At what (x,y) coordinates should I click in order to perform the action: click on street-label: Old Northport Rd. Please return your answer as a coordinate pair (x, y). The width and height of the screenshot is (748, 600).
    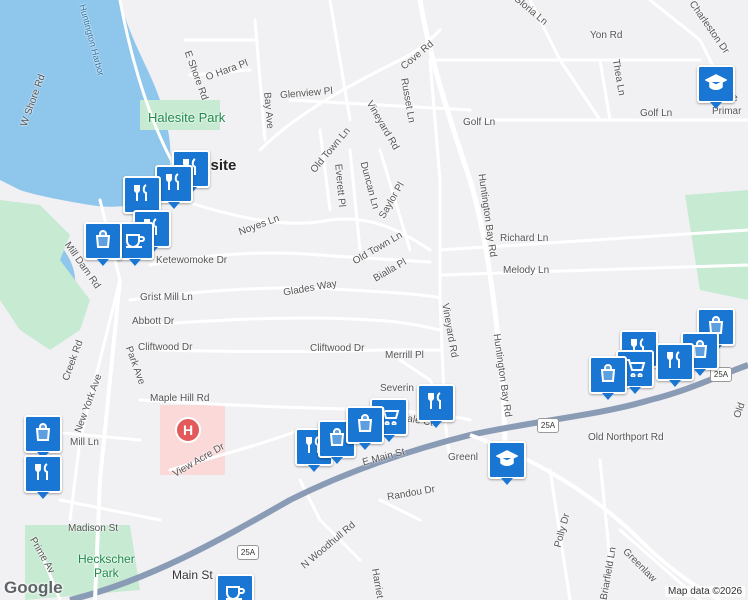
    Looking at the image, I should click on (626, 437).